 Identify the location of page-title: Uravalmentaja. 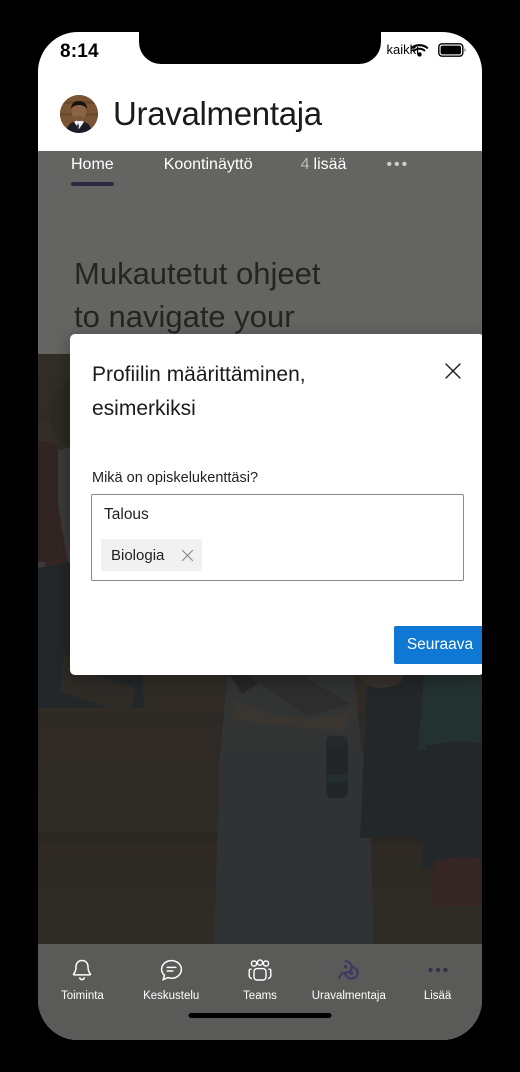
(217, 113).